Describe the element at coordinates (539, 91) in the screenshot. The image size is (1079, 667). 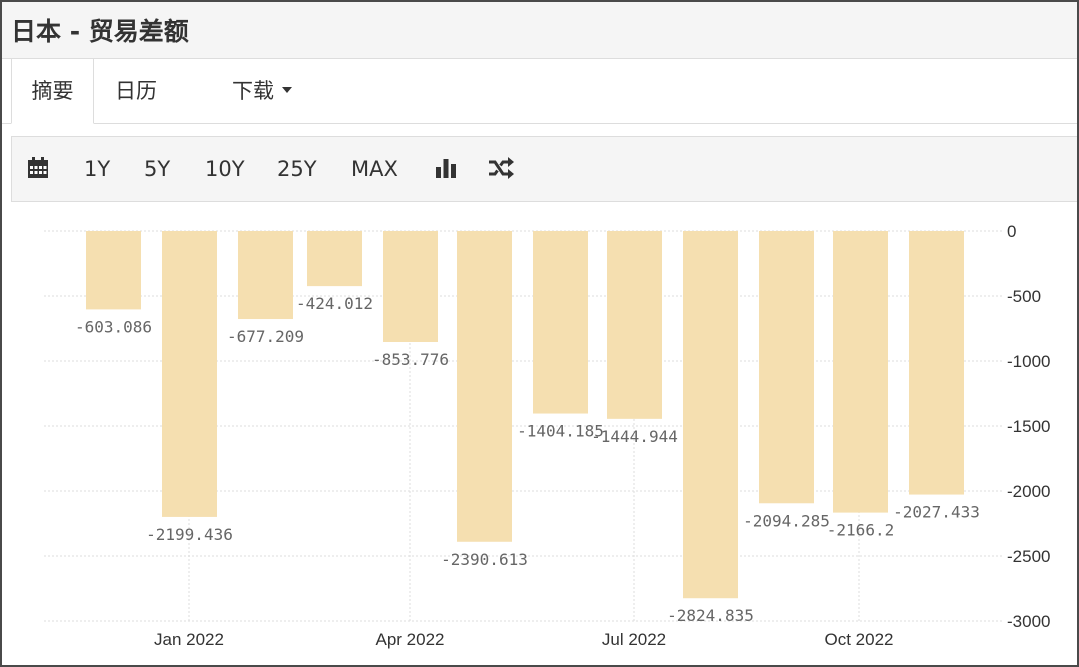
I see `tab-bar: 摘要 日历 下载` at that location.